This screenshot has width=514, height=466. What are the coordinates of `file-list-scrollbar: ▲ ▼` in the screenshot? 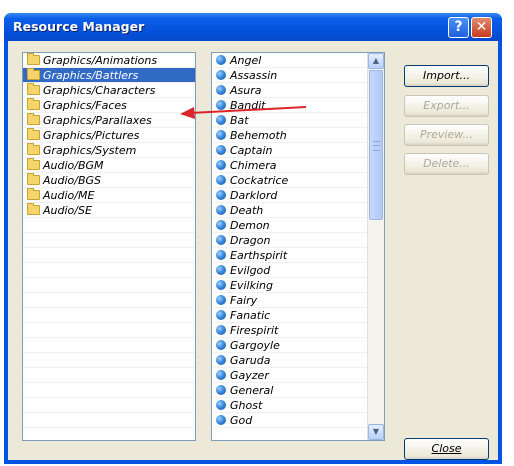 It's located at (375, 246).